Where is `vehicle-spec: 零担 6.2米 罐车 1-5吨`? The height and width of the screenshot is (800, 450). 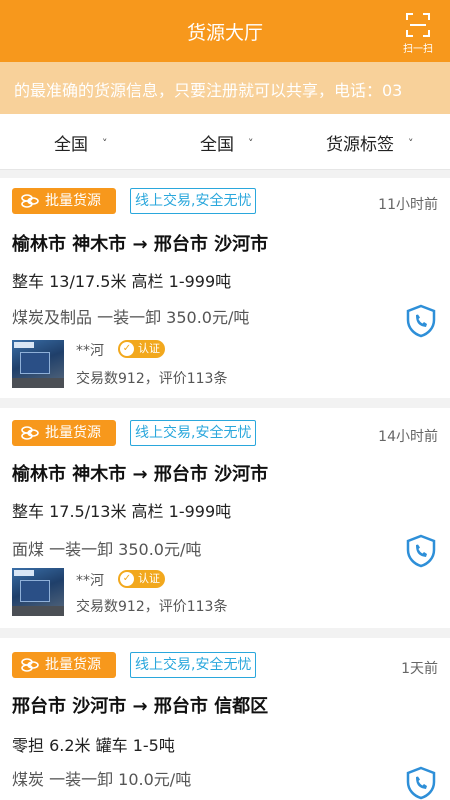
vehicle-spec: 零担 6.2米 罐车 1-5吨 is located at coordinates (93, 745).